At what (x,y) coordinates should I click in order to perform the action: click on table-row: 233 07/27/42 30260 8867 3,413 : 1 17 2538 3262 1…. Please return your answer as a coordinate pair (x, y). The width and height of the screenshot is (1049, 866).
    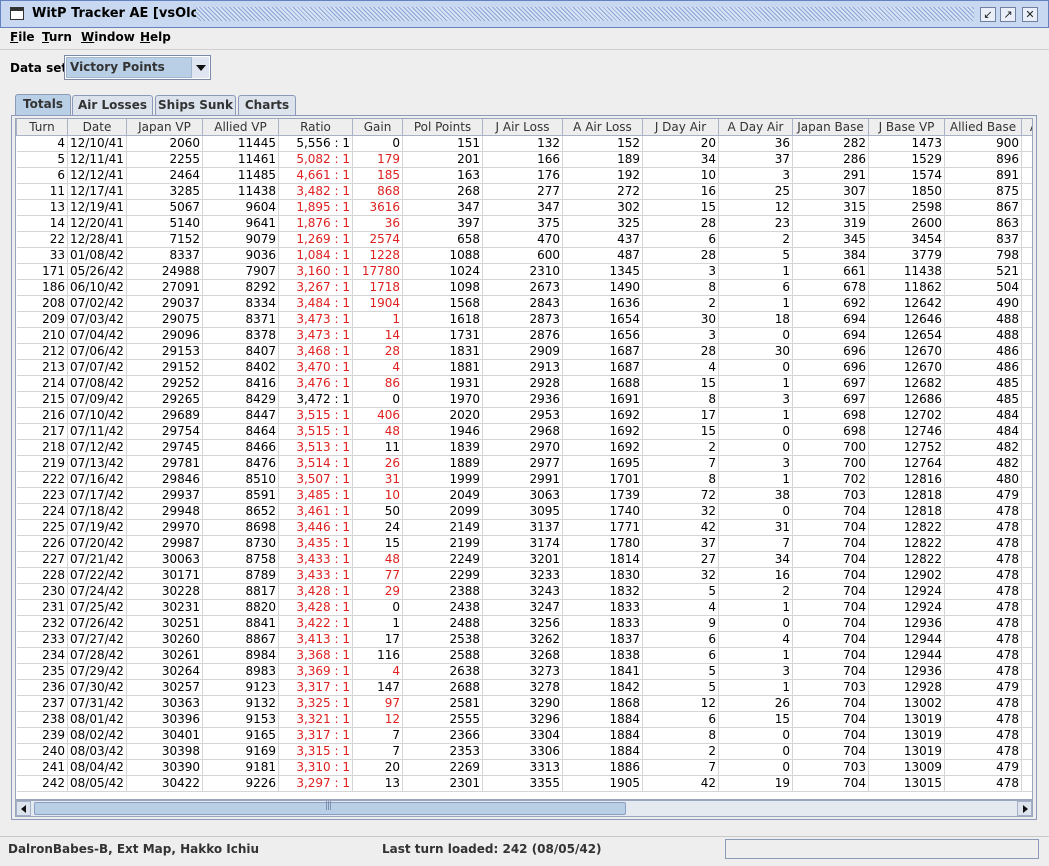
    Looking at the image, I should click on (524, 639).